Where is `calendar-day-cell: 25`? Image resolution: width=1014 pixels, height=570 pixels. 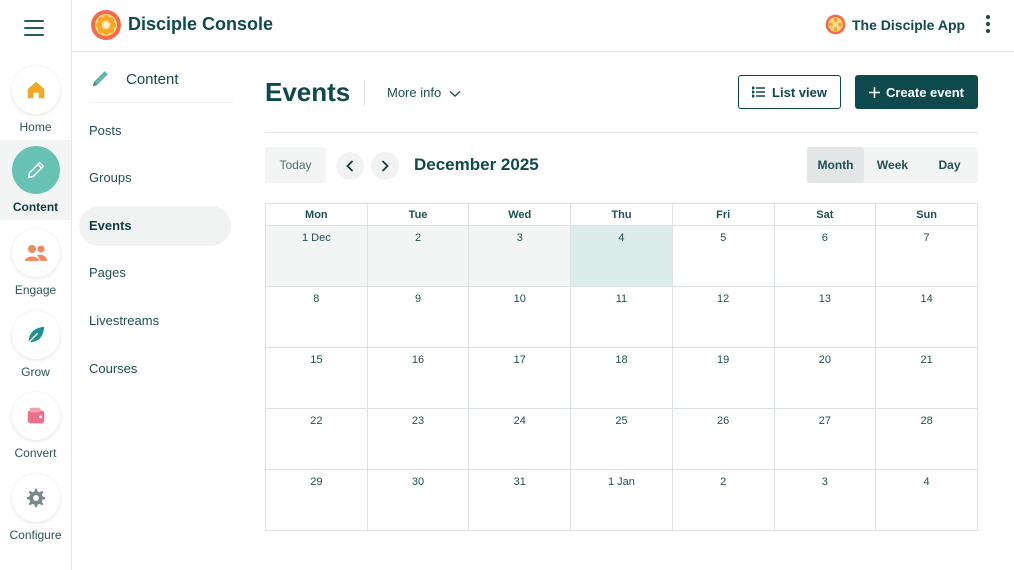 calendar-day-cell: 25 is located at coordinates (621, 439).